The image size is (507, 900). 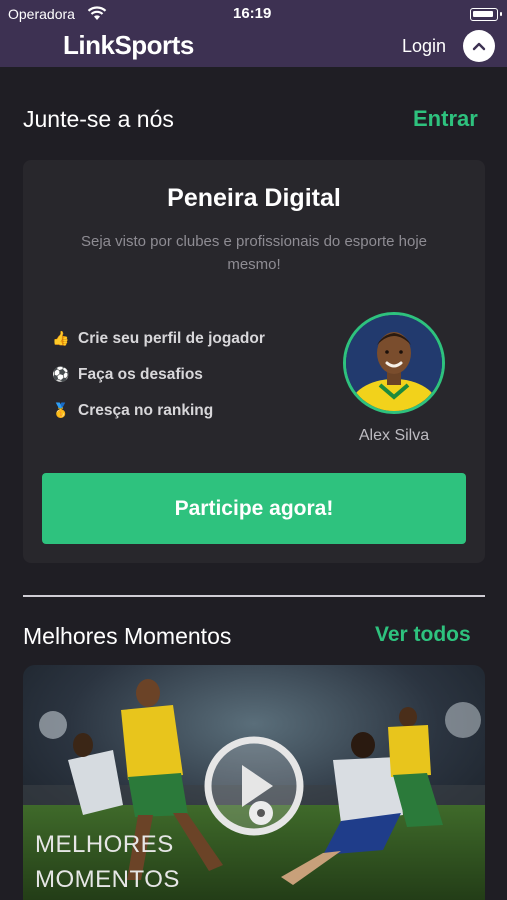 I want to click on soccer-ball-icon: ⚽, so click(x=61, y=374).